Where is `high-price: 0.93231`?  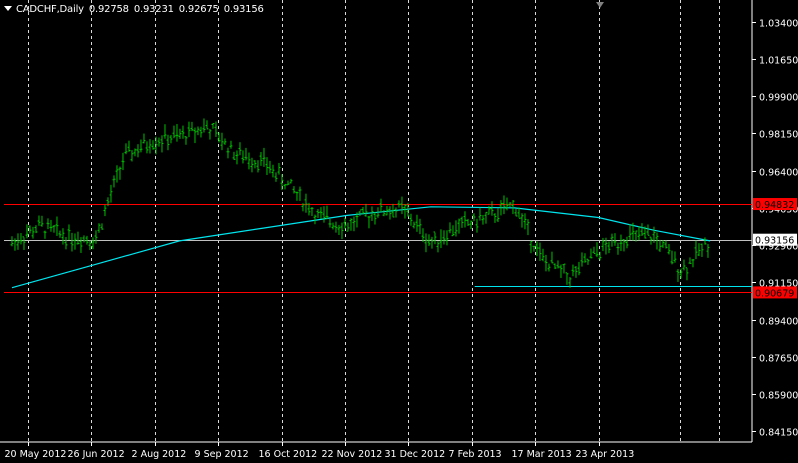
high-price: 0.93231 is located at coordinates (153, 9).